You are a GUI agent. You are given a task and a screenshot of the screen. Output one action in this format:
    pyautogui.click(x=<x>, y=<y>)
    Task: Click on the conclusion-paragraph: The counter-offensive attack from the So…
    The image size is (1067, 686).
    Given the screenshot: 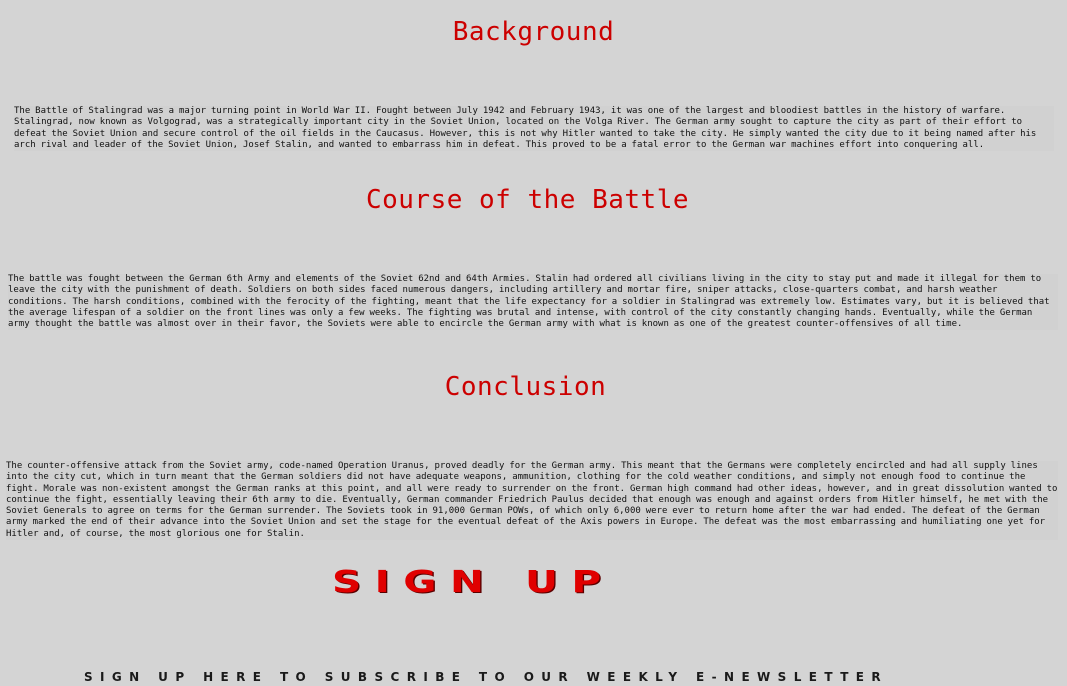 What is the action you would take?
    pyautogui.click(x=532, y=501)
    